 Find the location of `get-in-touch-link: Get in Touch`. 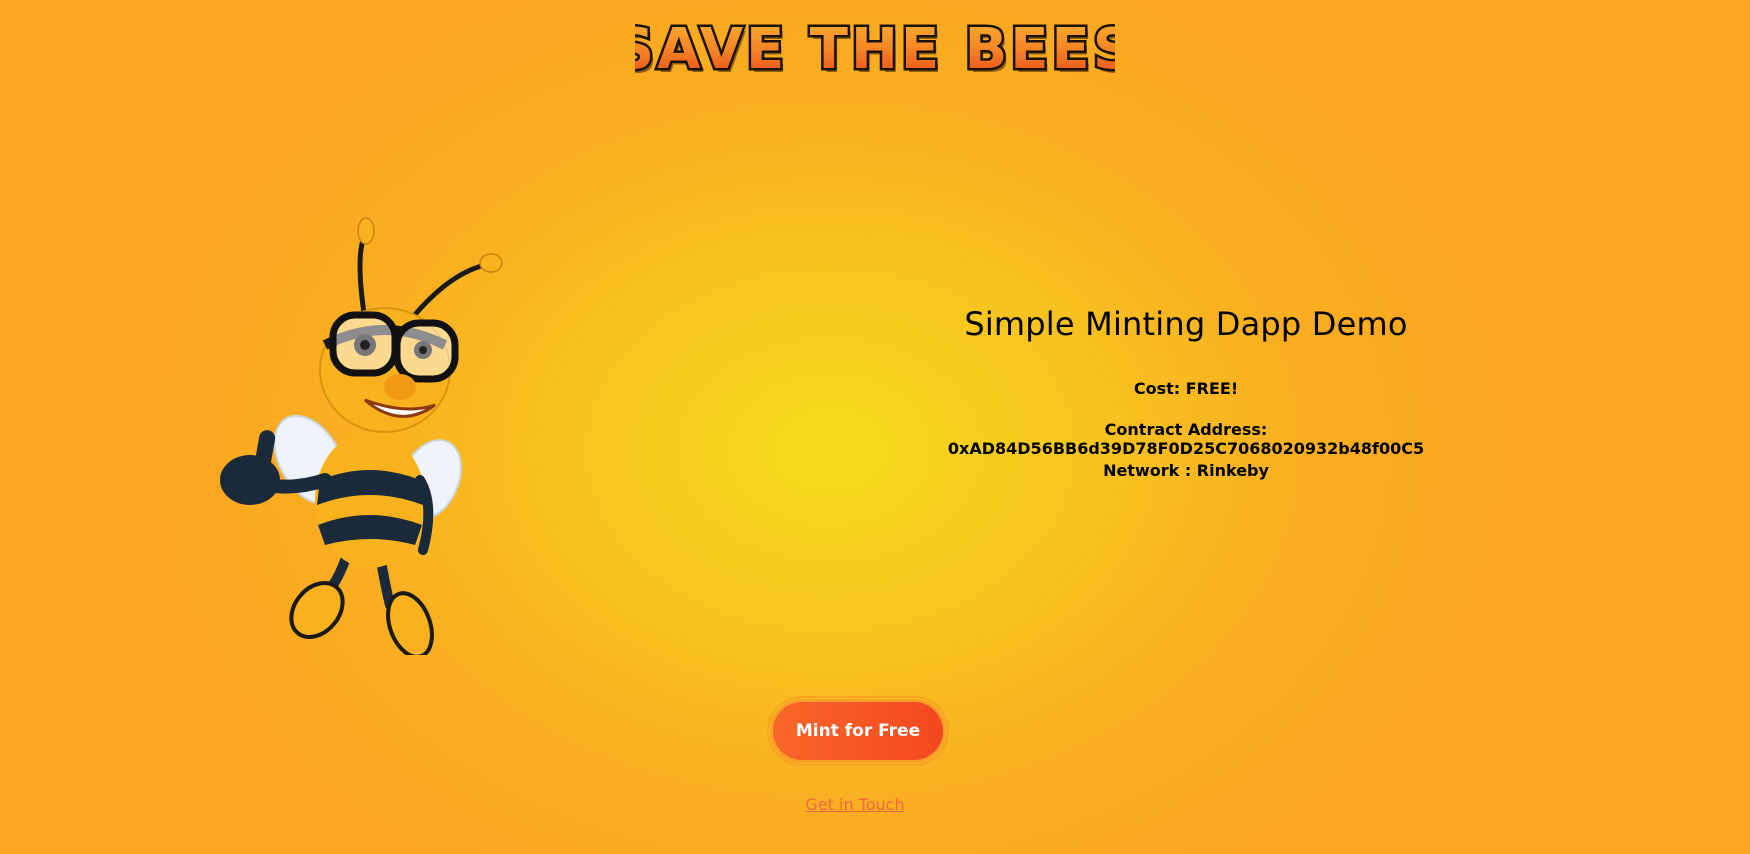

get-in-touch-link: Get in Touch is located at coordinates (855, 804).